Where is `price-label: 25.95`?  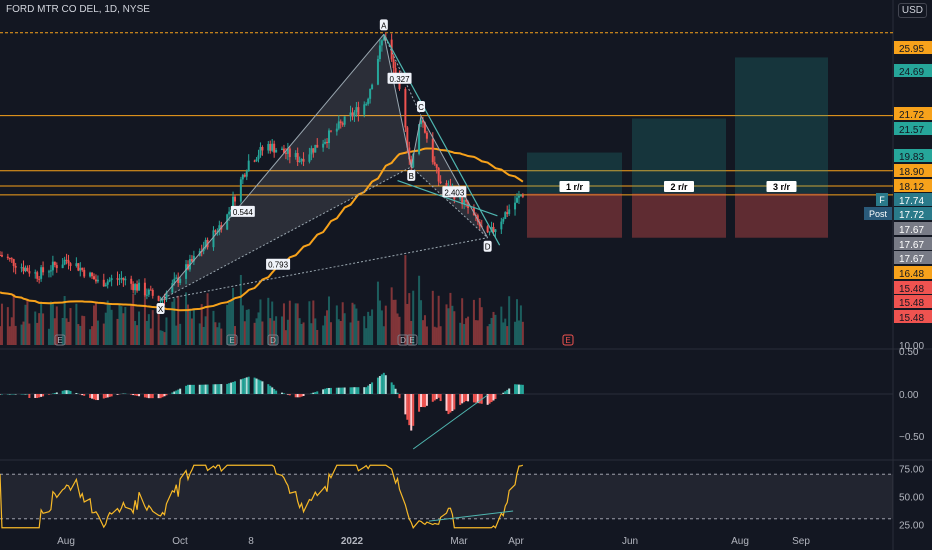 price-label: 25.95 is located at coordinates (911, 49).